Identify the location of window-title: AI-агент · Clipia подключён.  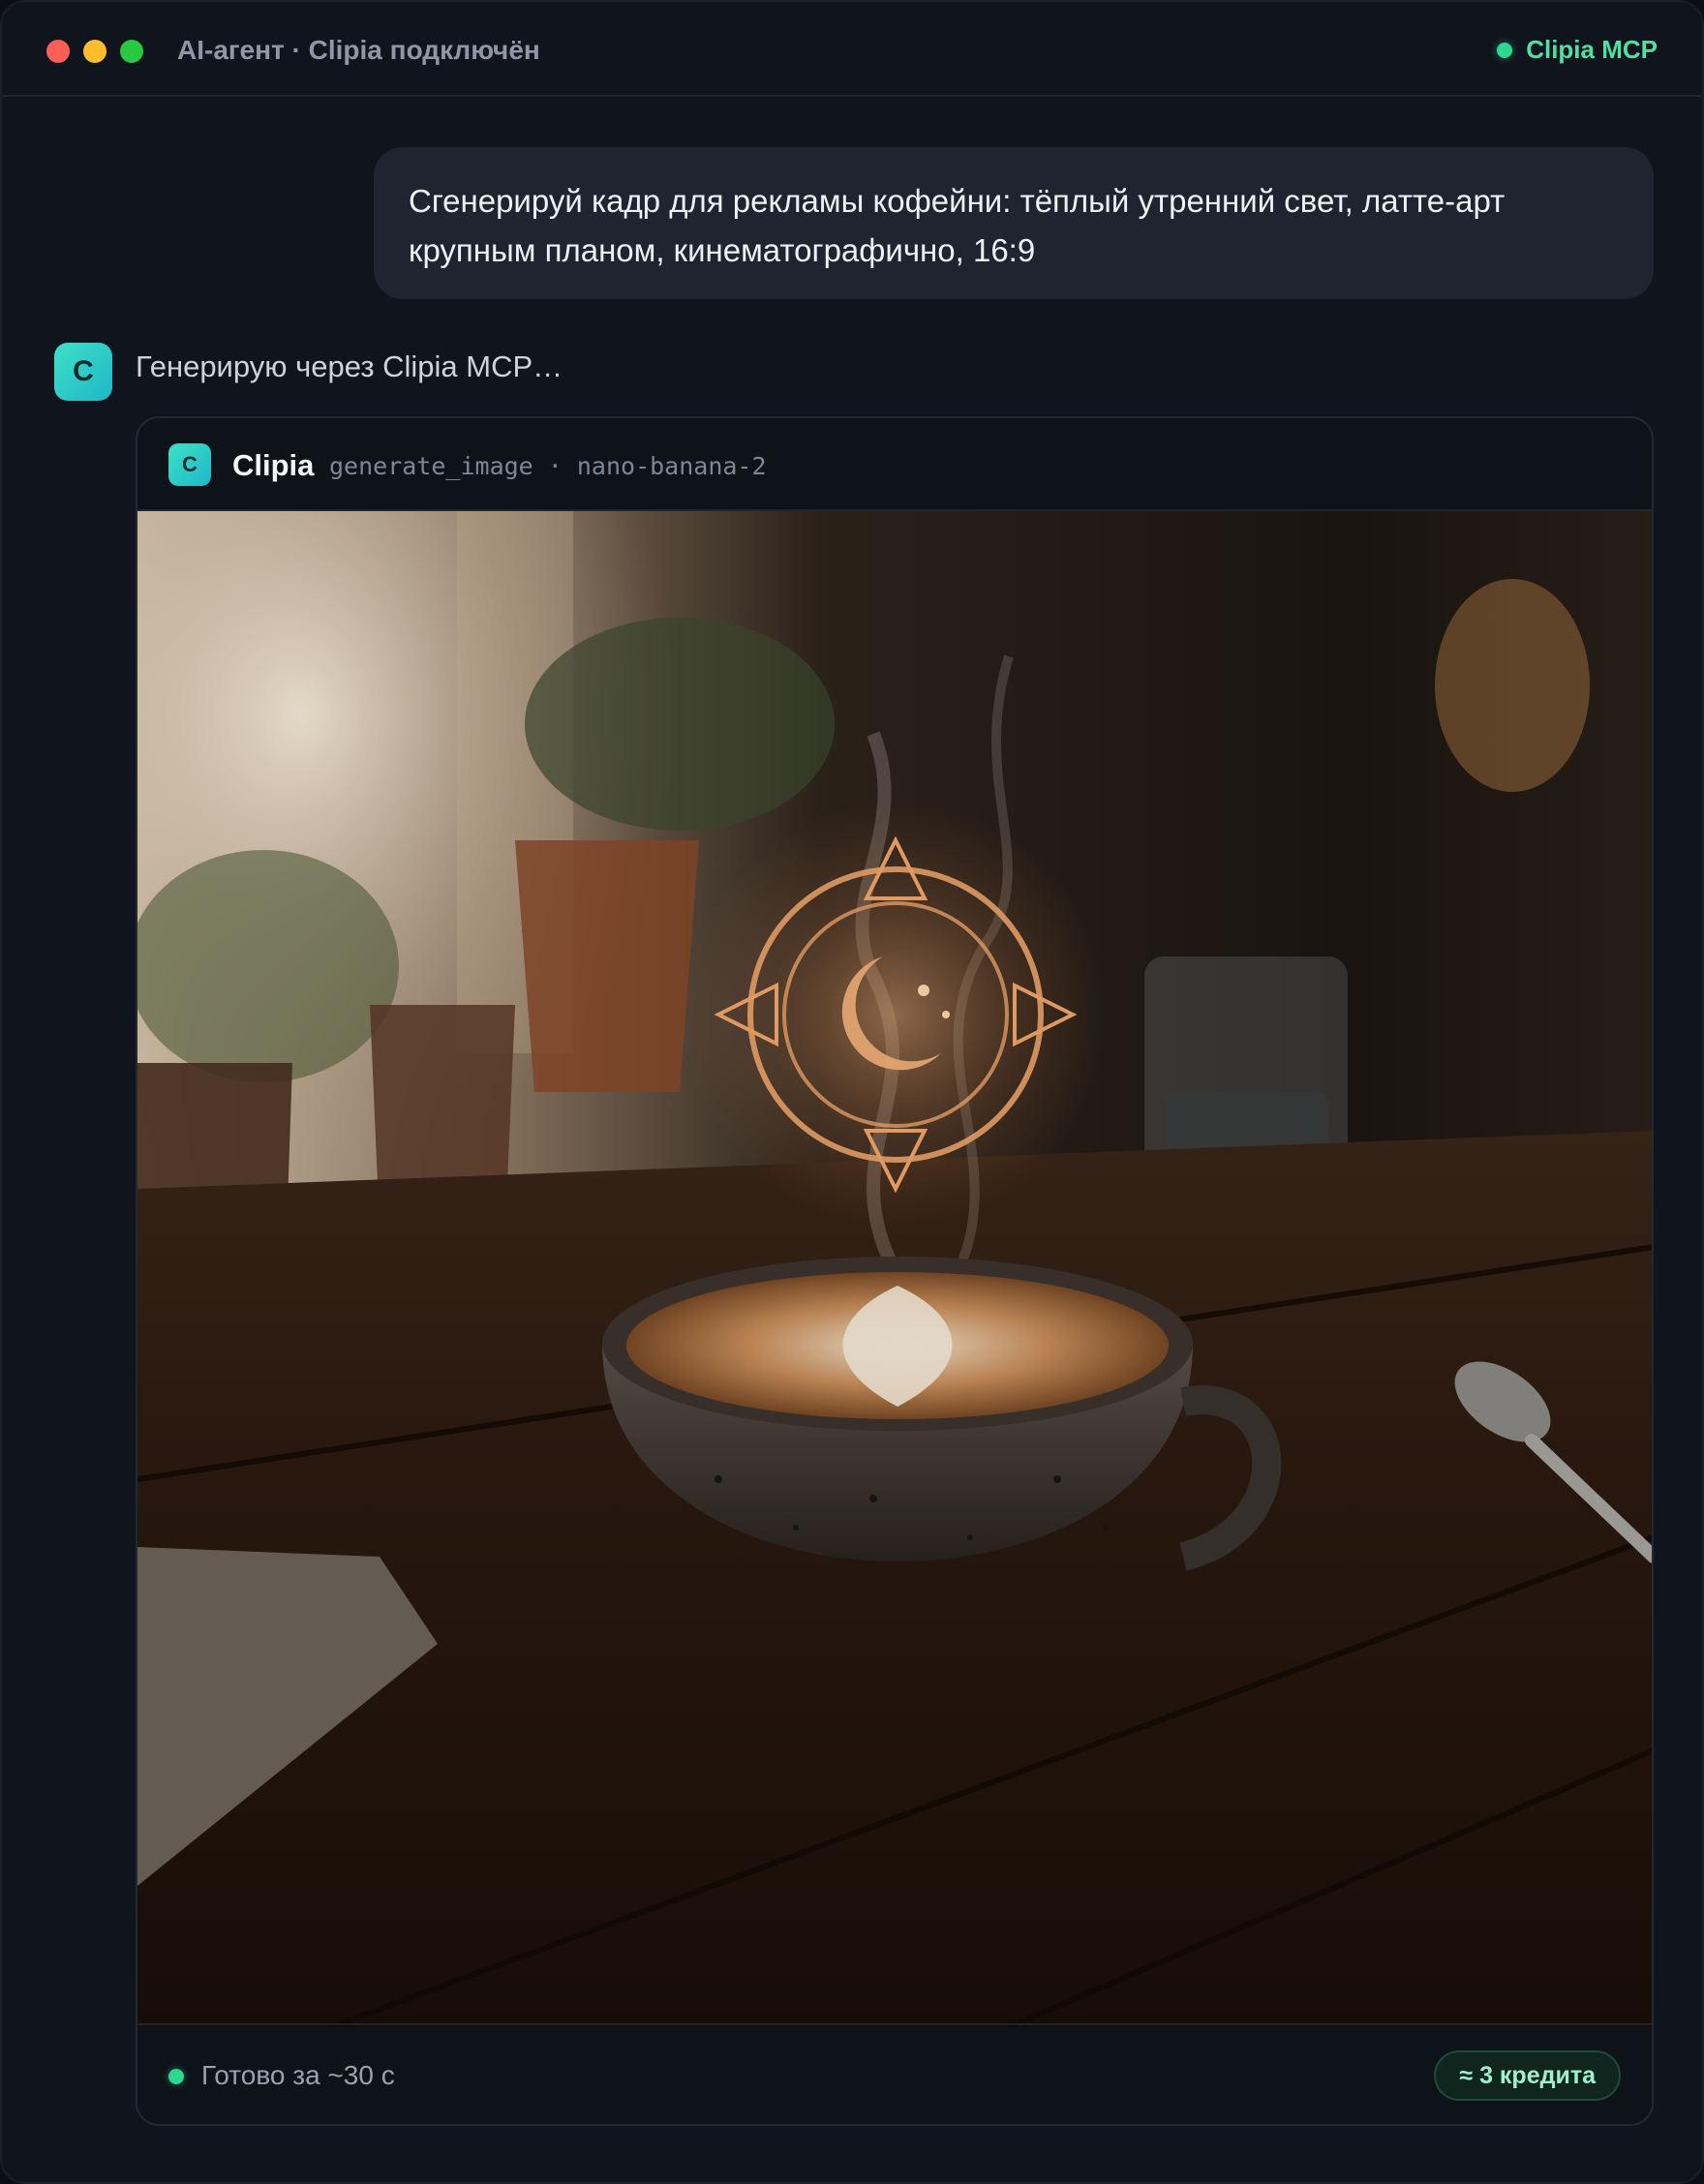
(358, 50).